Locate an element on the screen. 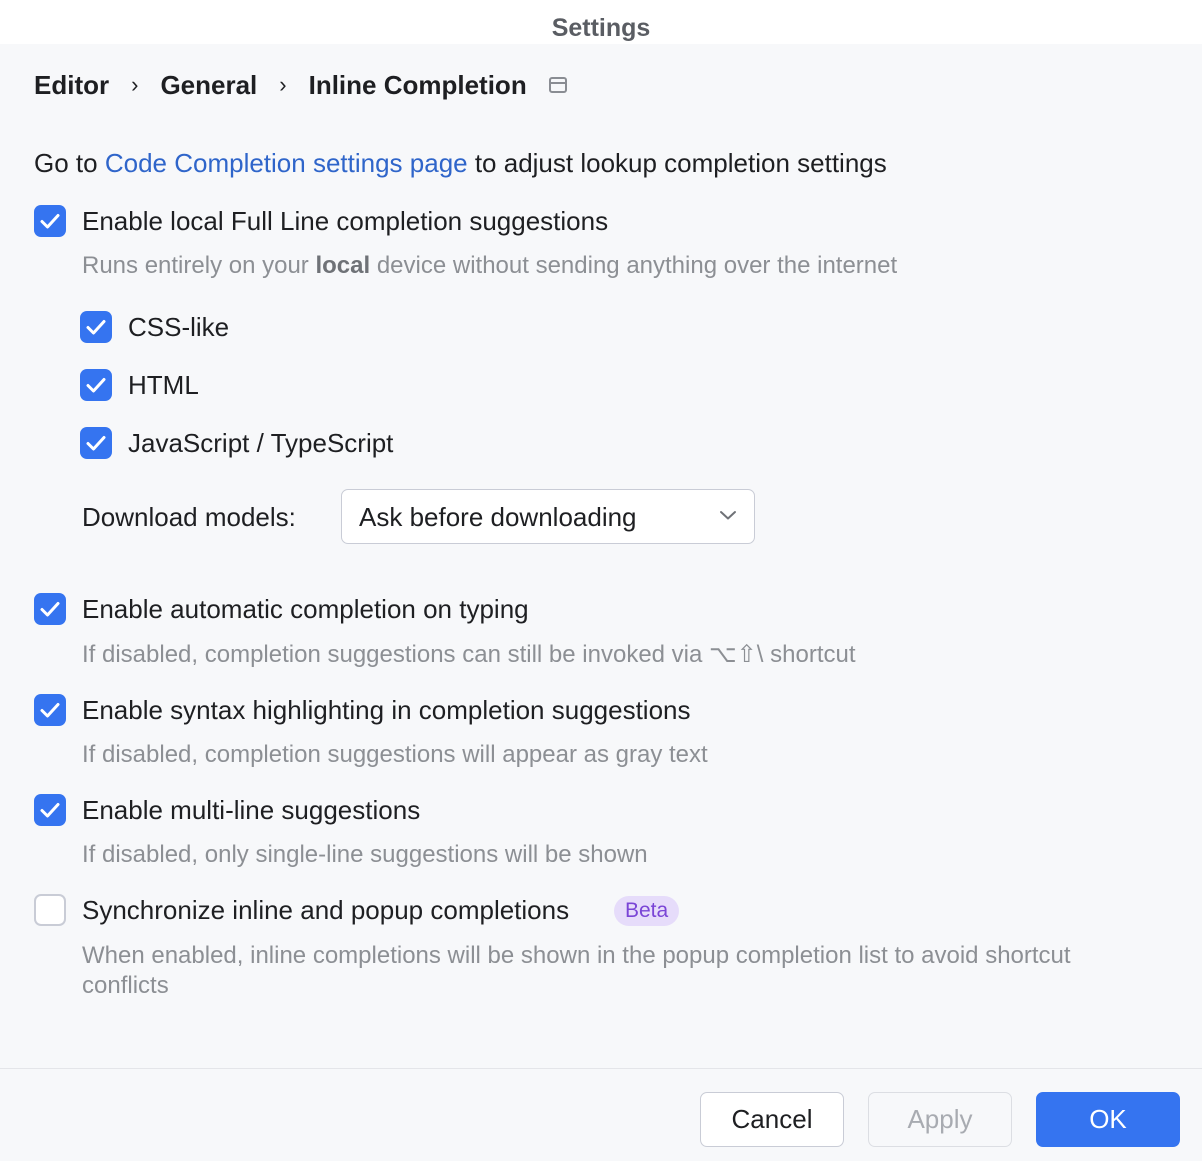  synchronize-completions-hint-line2: conflicts is located at coordinates (125, 985).